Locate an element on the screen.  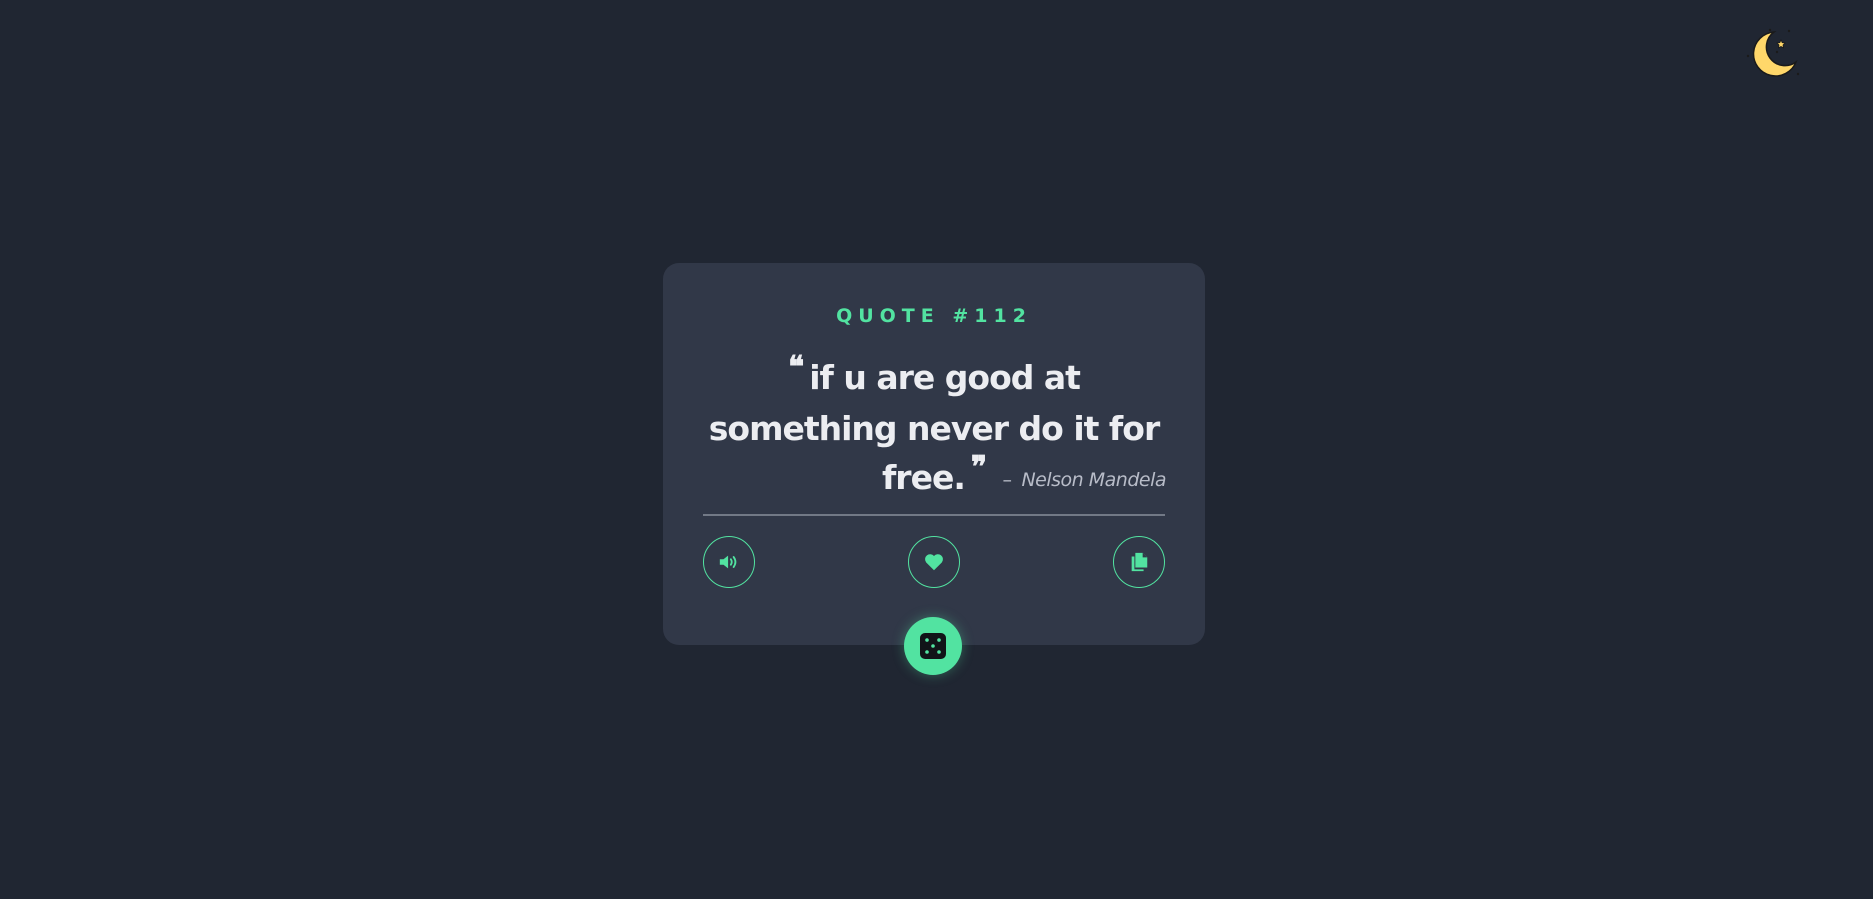
like-button is located at coordinates (934, 562).